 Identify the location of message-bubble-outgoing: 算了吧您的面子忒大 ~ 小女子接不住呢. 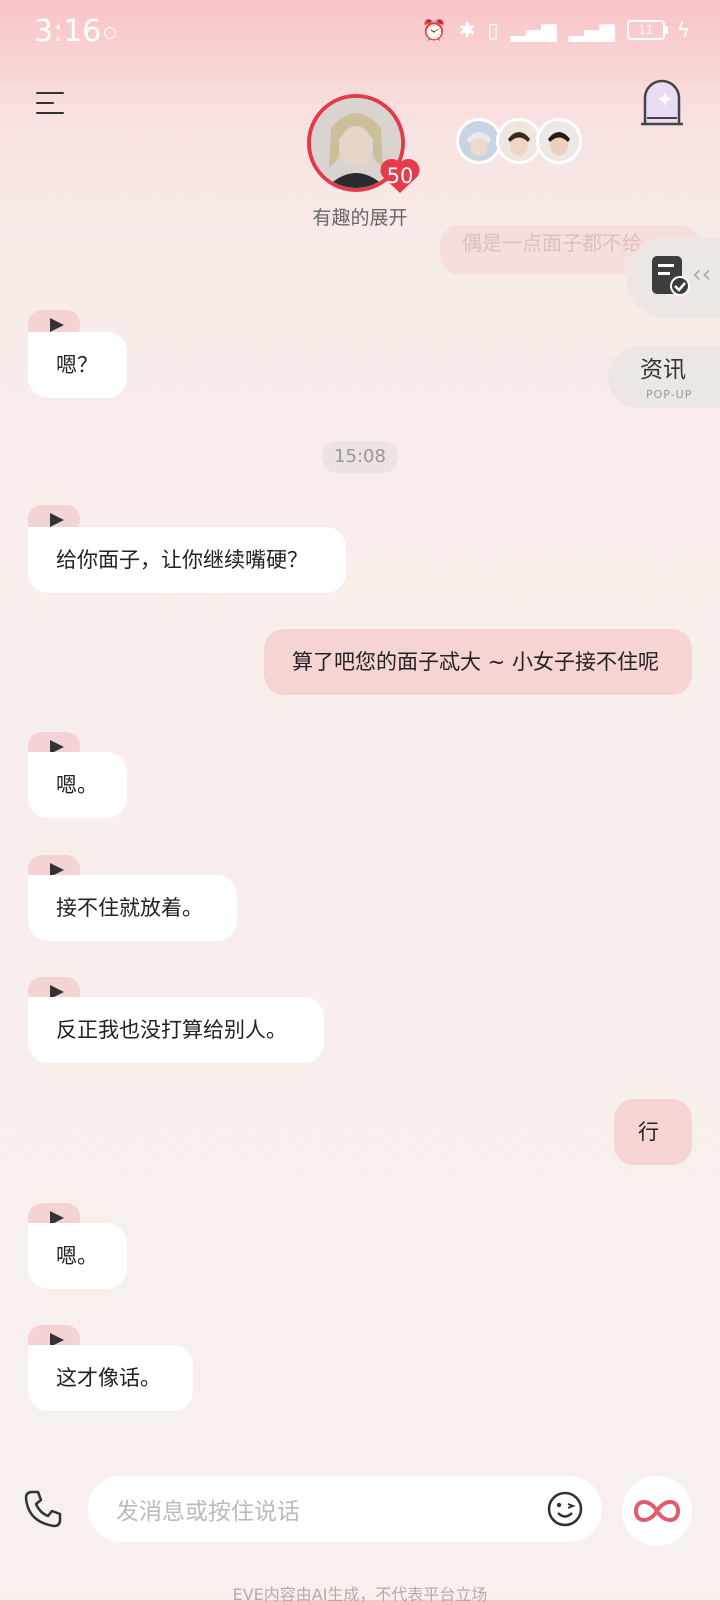
(478, 662).